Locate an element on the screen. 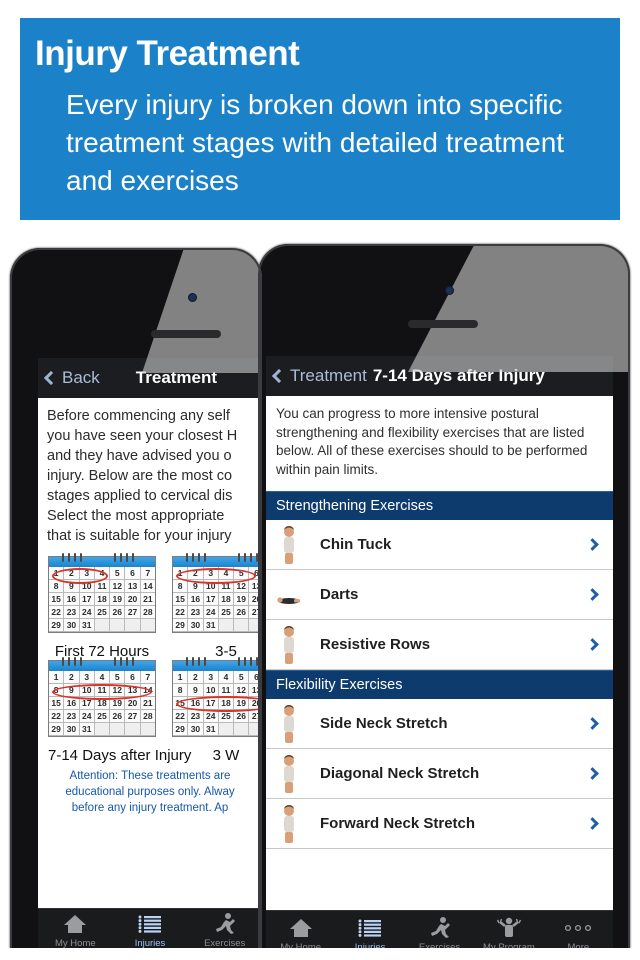  left-navbar: Back Treatment is located at coordinates (150, 378).